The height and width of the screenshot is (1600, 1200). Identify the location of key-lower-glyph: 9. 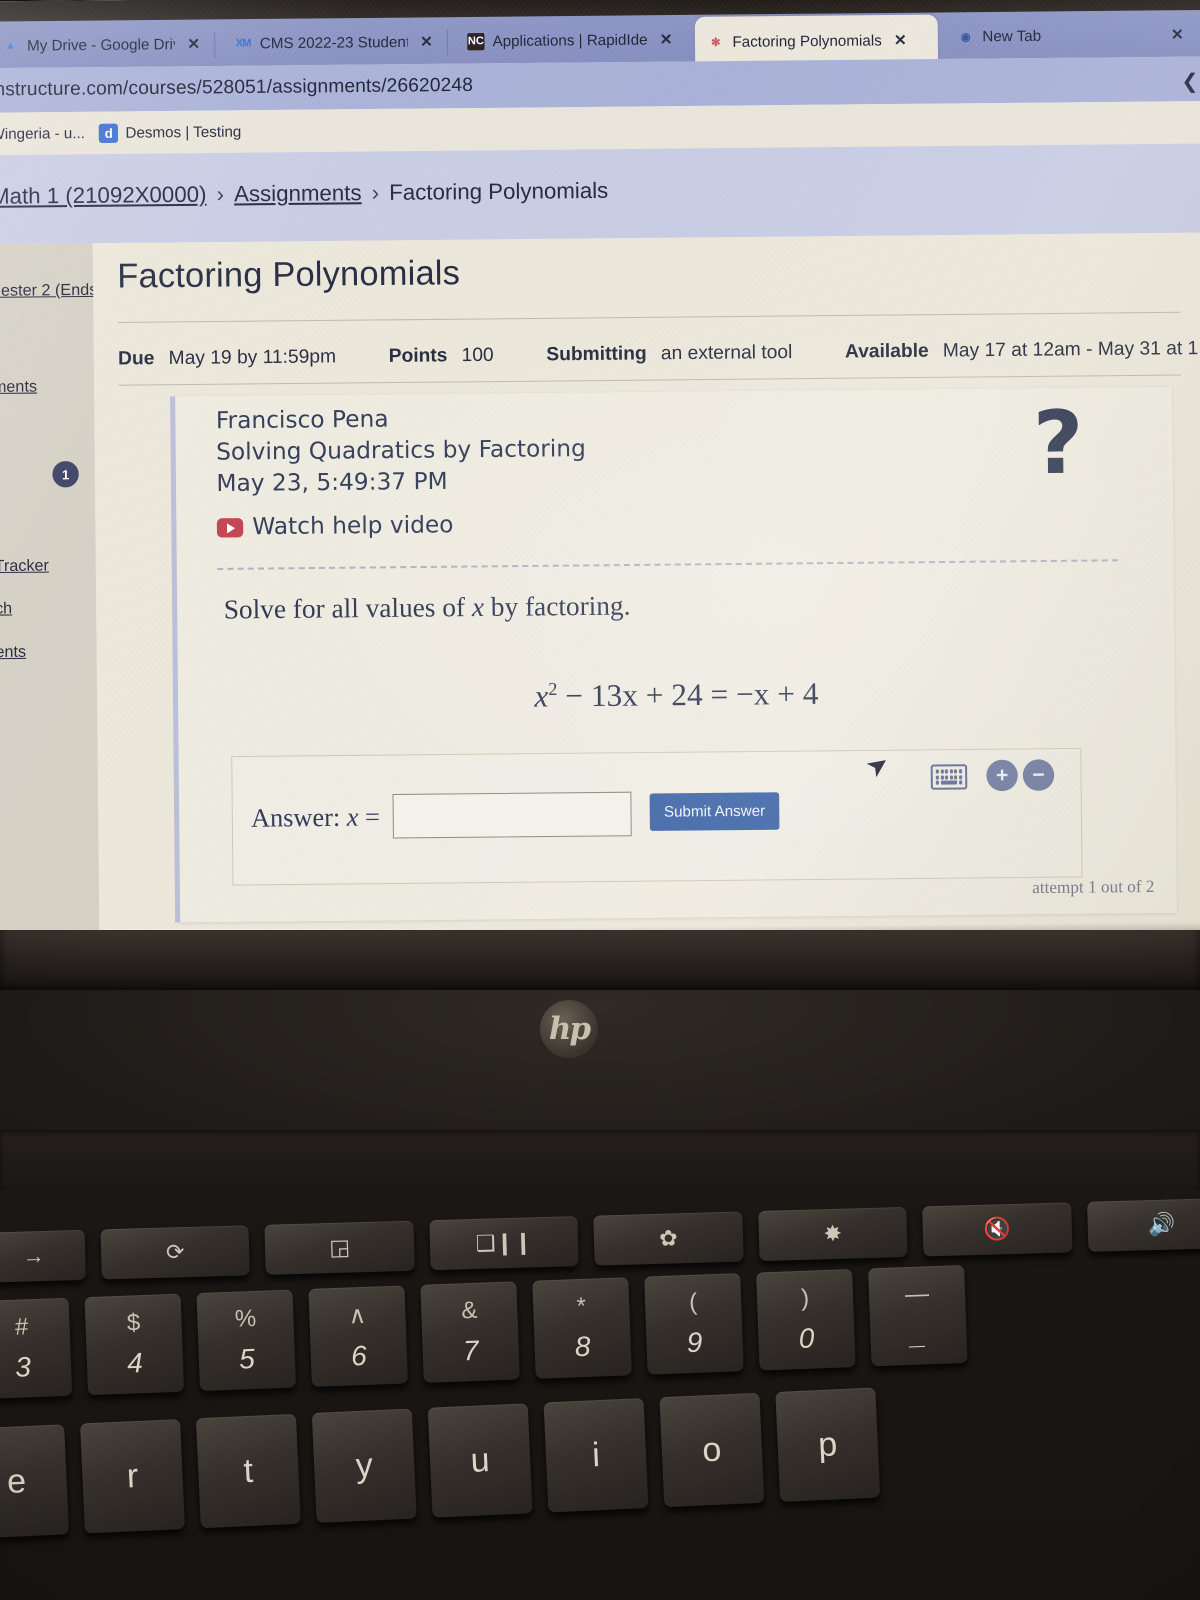
(694, 1342).